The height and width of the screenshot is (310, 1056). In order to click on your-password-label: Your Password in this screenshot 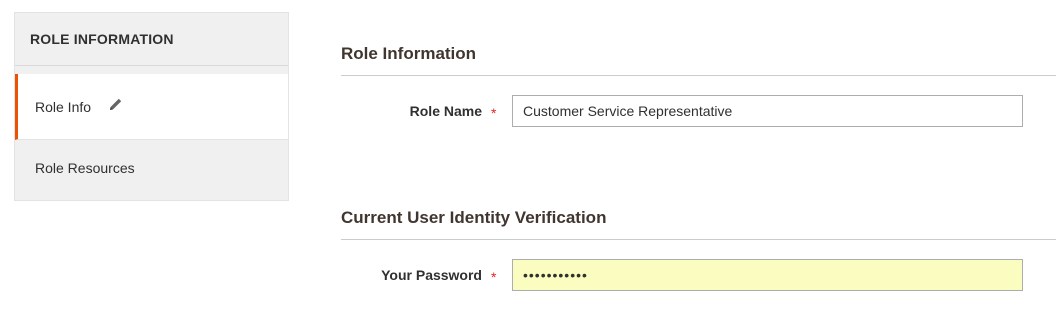, I will do `click(431, 275)`.